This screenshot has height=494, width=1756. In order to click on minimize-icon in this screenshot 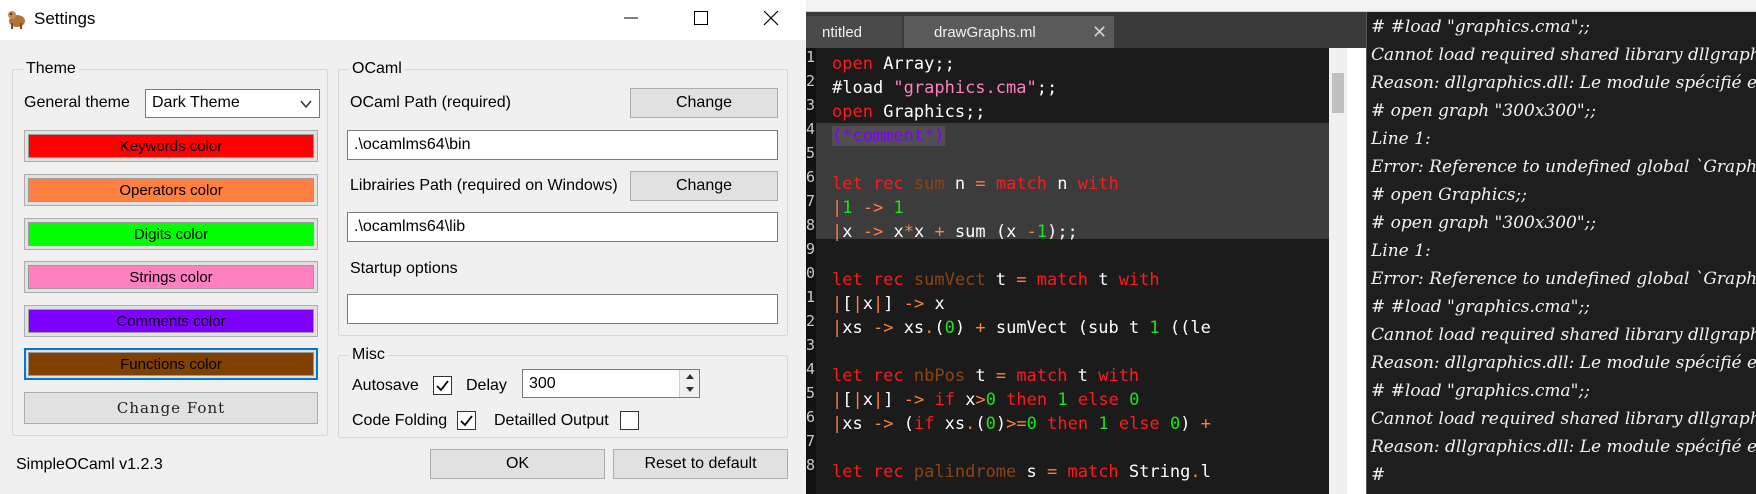, I will do `click(631, 18)`.